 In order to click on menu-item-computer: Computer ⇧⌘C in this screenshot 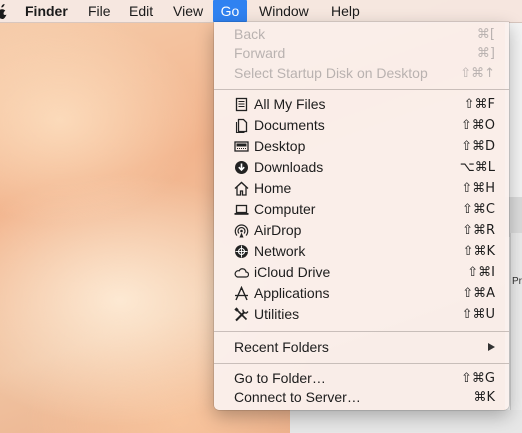, I will do `click(361, 209)`.